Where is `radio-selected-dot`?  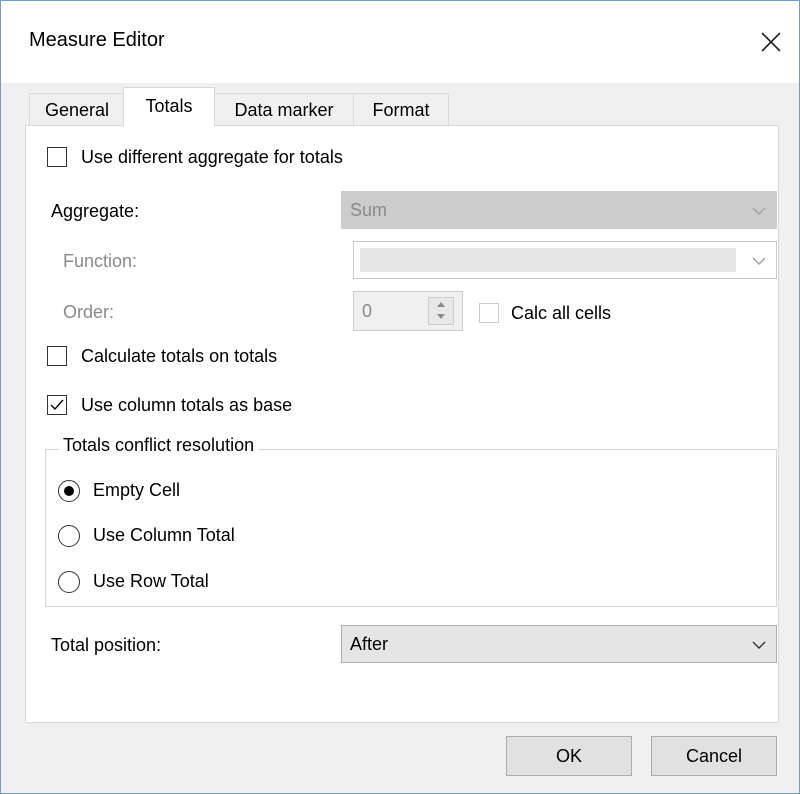
radio-selected-dot is located at coordinates (69, 491).